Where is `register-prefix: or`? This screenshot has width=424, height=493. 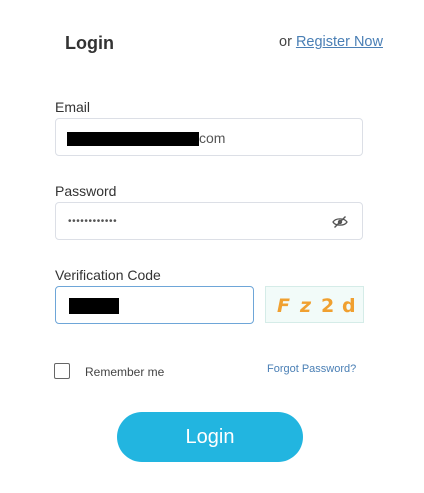 register-prefix: or is located at coordinates (285, 42).